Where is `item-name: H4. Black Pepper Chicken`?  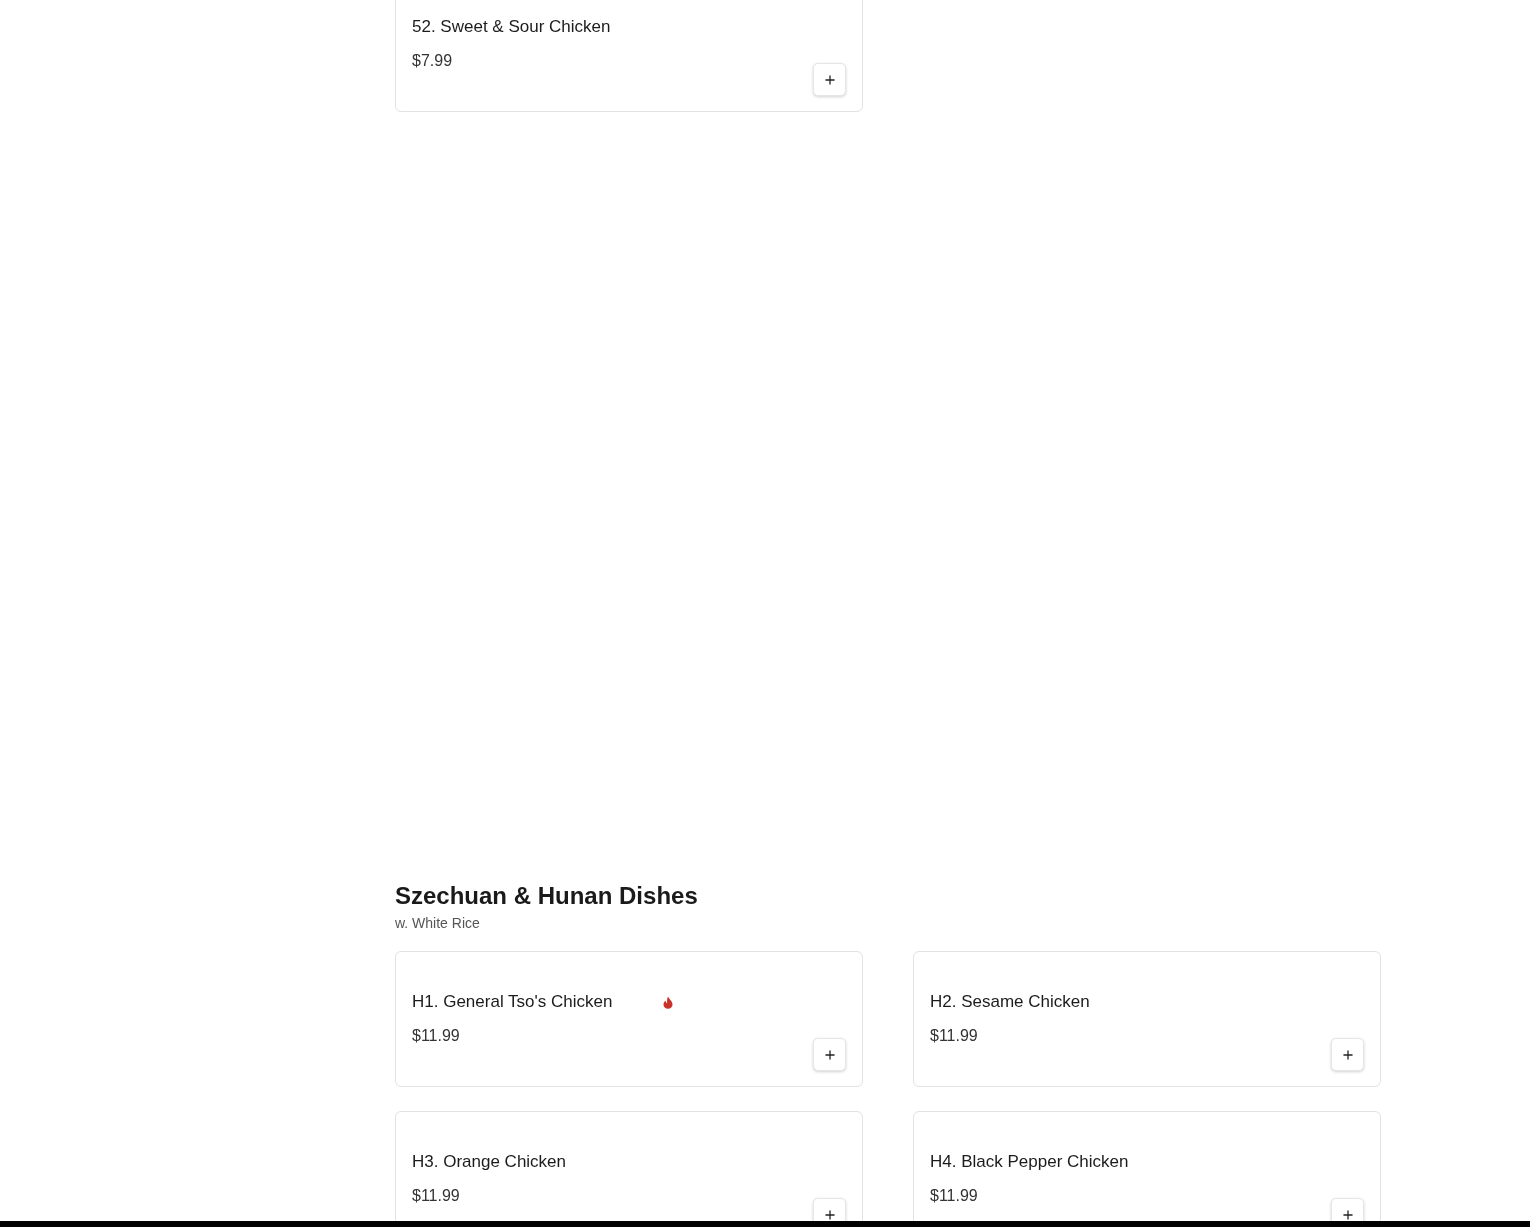
item-name: H4. Black Pepper Chicken is located at coordinates (1029, 1162).